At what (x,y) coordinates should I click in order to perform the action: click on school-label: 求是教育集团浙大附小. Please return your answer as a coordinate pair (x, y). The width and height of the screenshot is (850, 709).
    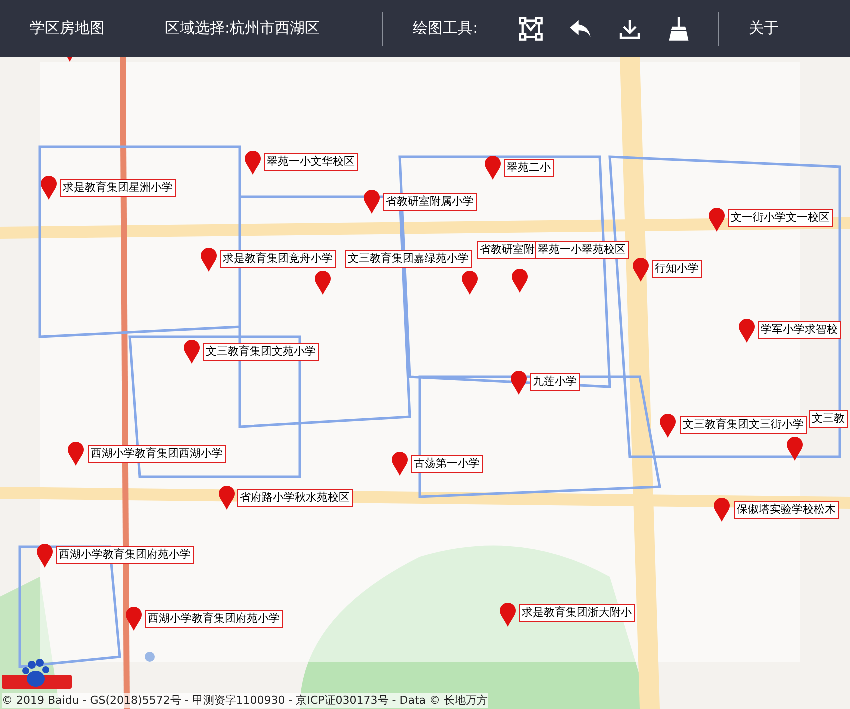
    Looking at the image, I should click on (577, 613).